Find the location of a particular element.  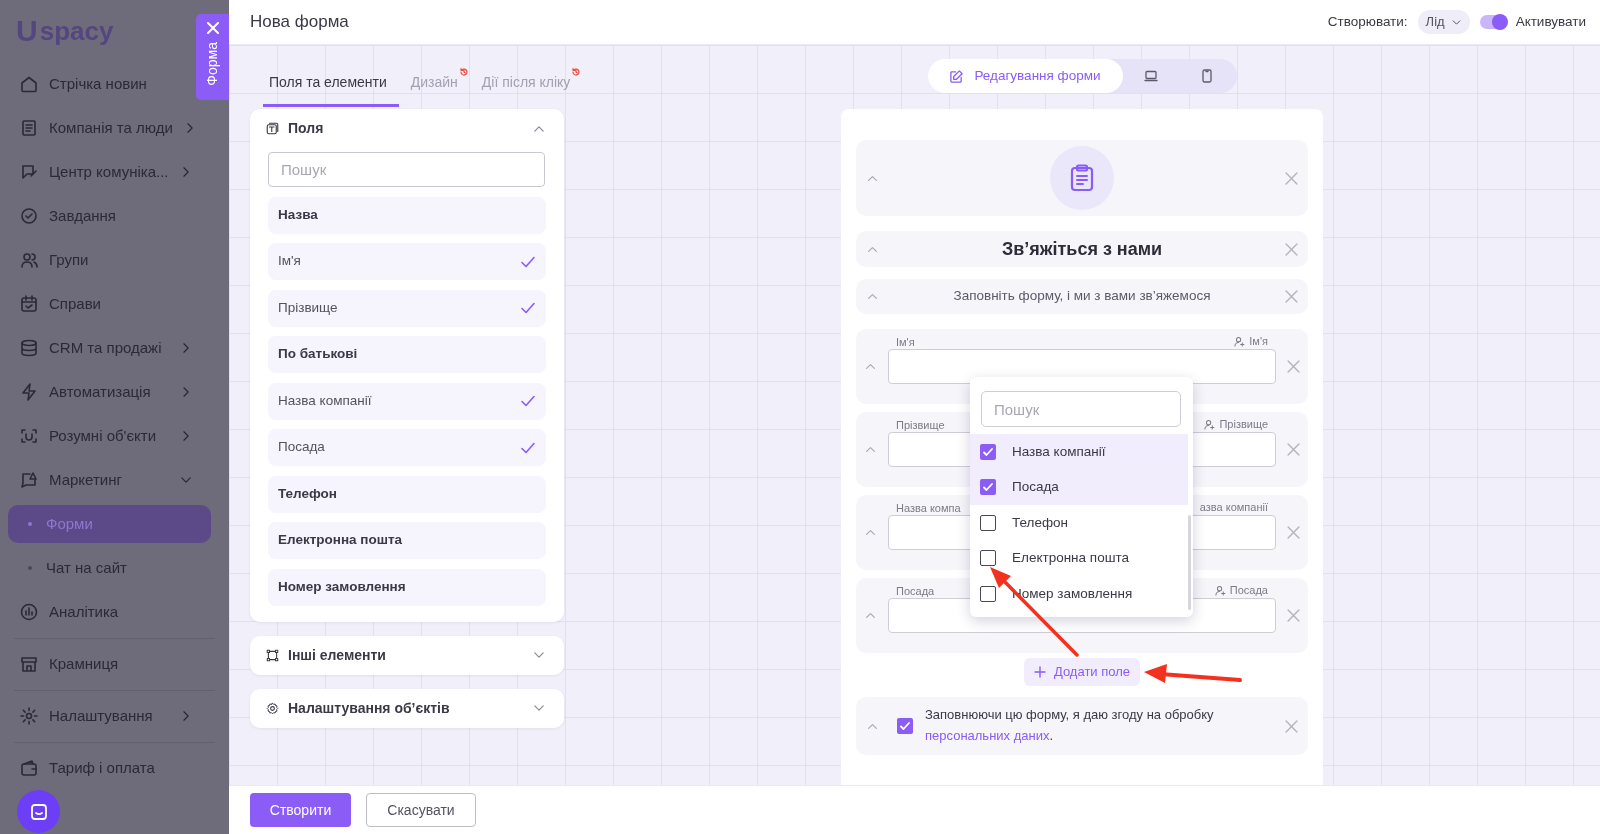

linked-field-label: азва компанії is located at coordinates (1233, 508).